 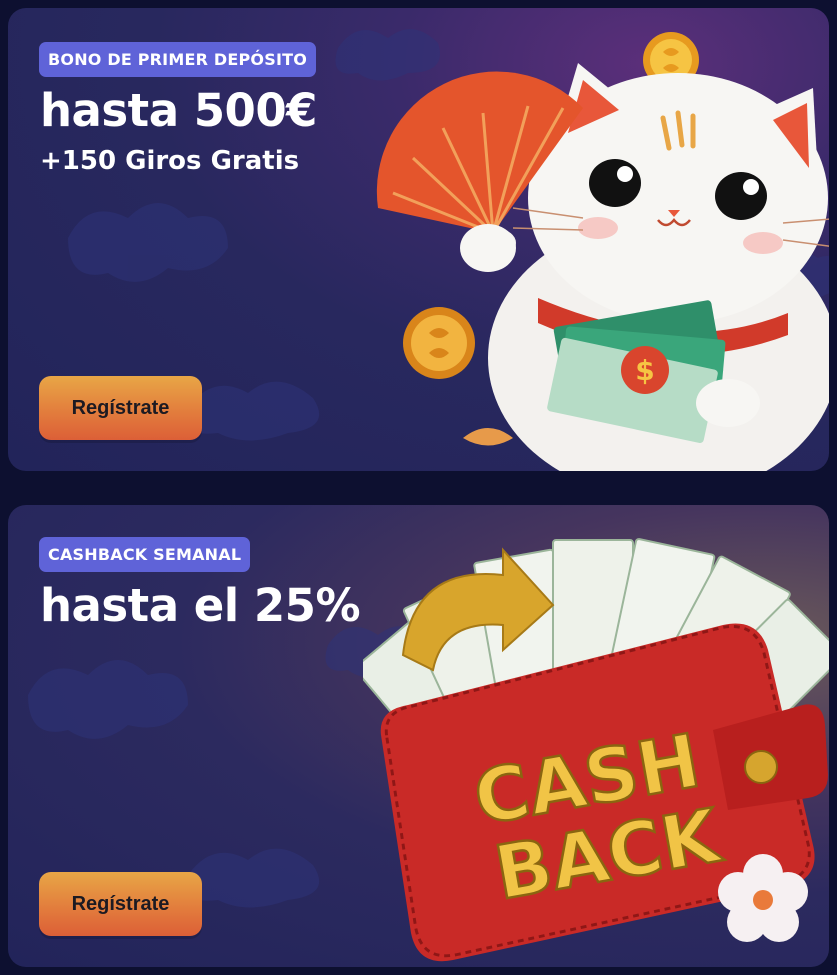 I want to click on gold-coin-icon, so click(x=439, y=343).